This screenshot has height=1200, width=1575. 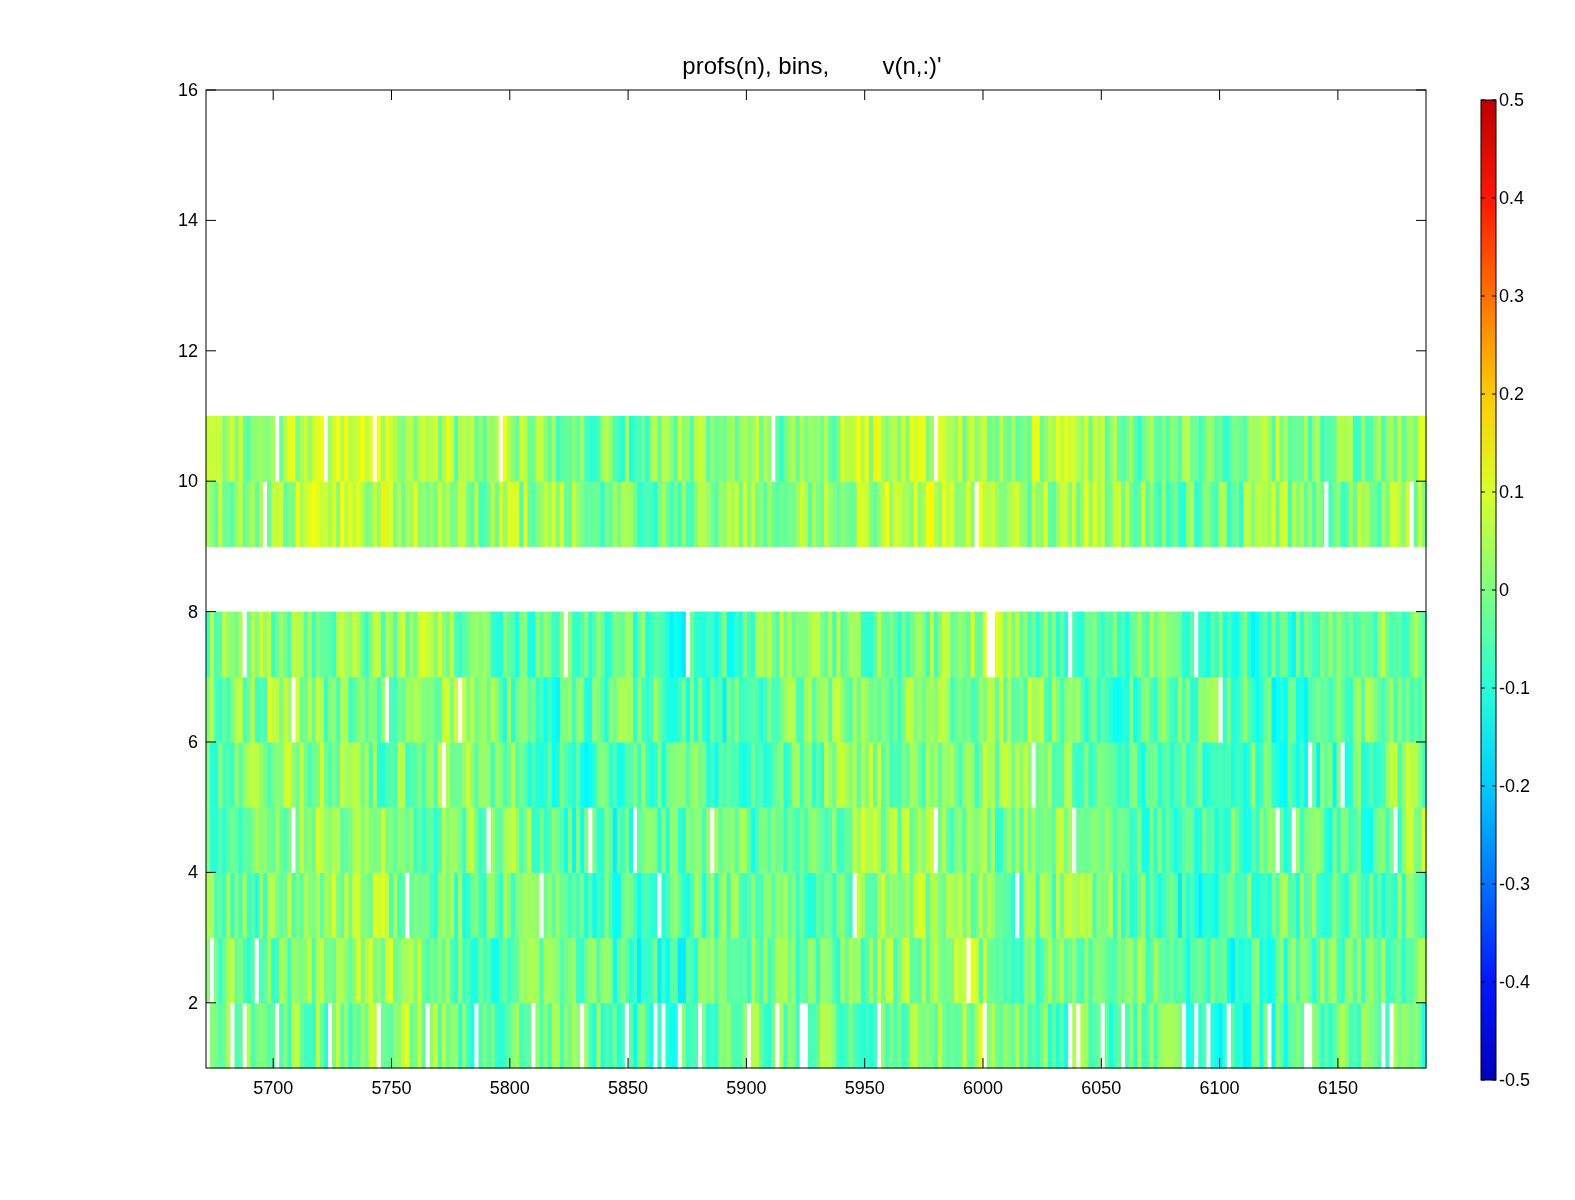 What do you see at coordinates (1337, 1088) in the screenshot?
I see `x-tick-label: 6150` at bounding box center [1337, 1088].